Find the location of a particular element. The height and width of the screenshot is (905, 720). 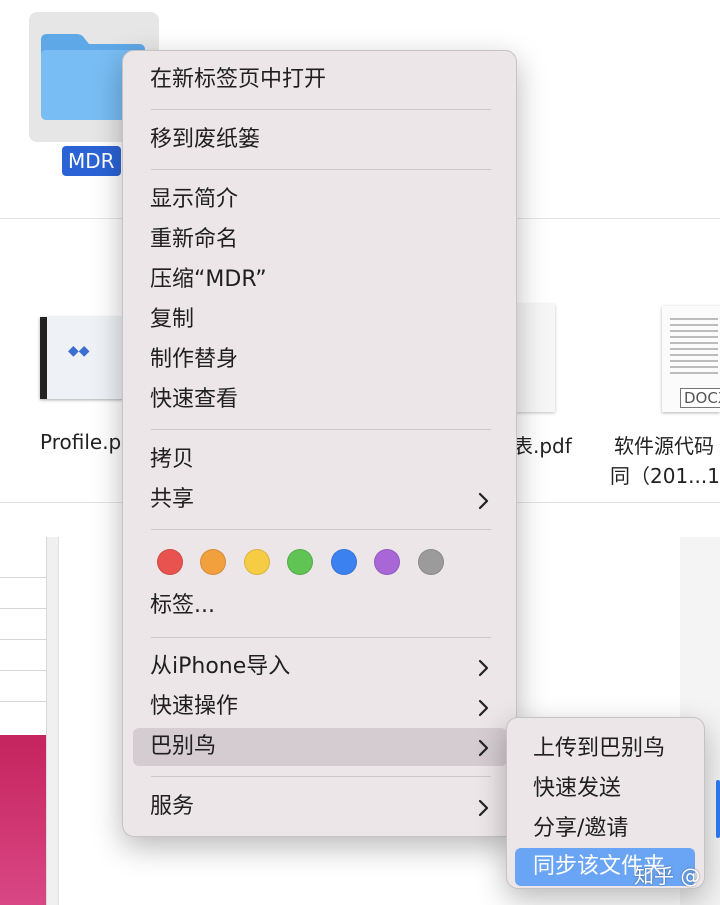

menu-item-label: 快速操作 is located at coordinates (194, 706).